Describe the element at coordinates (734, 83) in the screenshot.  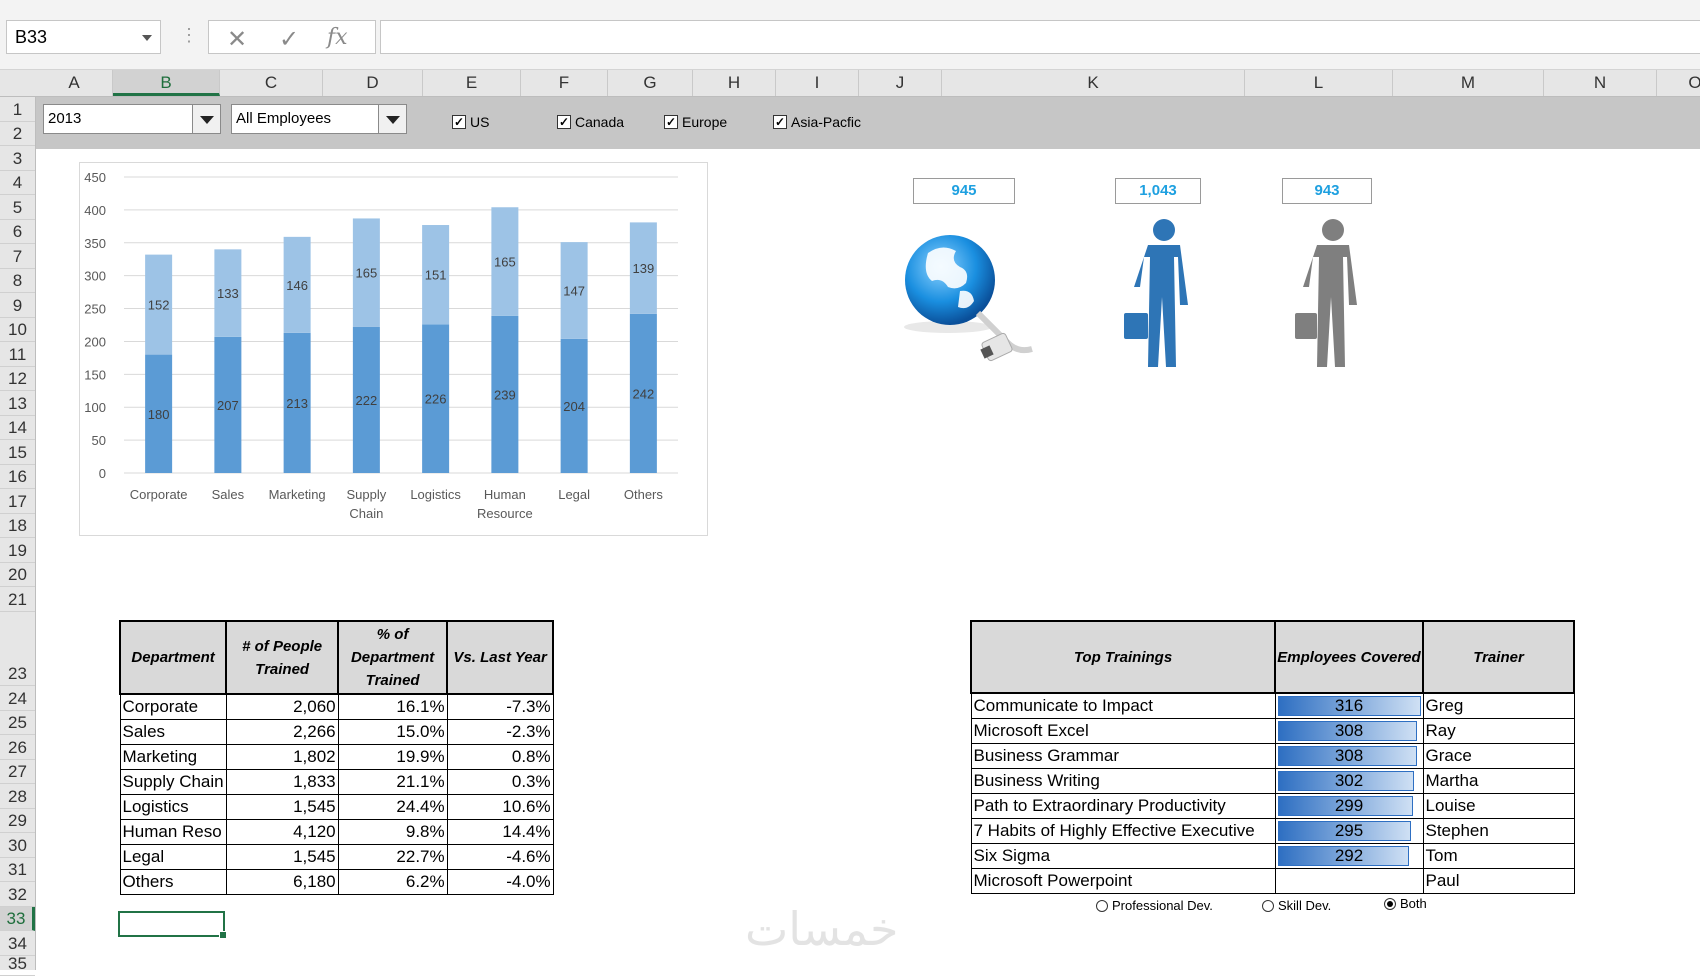
I see `column-header-h: H` at that location.